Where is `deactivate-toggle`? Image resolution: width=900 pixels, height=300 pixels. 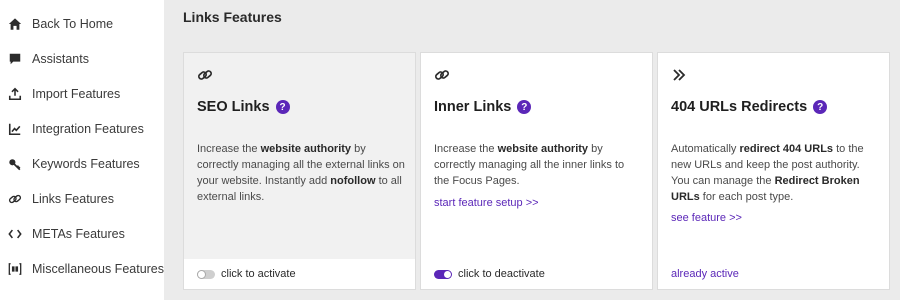
deactivate-toggle is located at coordinates (443, 274).